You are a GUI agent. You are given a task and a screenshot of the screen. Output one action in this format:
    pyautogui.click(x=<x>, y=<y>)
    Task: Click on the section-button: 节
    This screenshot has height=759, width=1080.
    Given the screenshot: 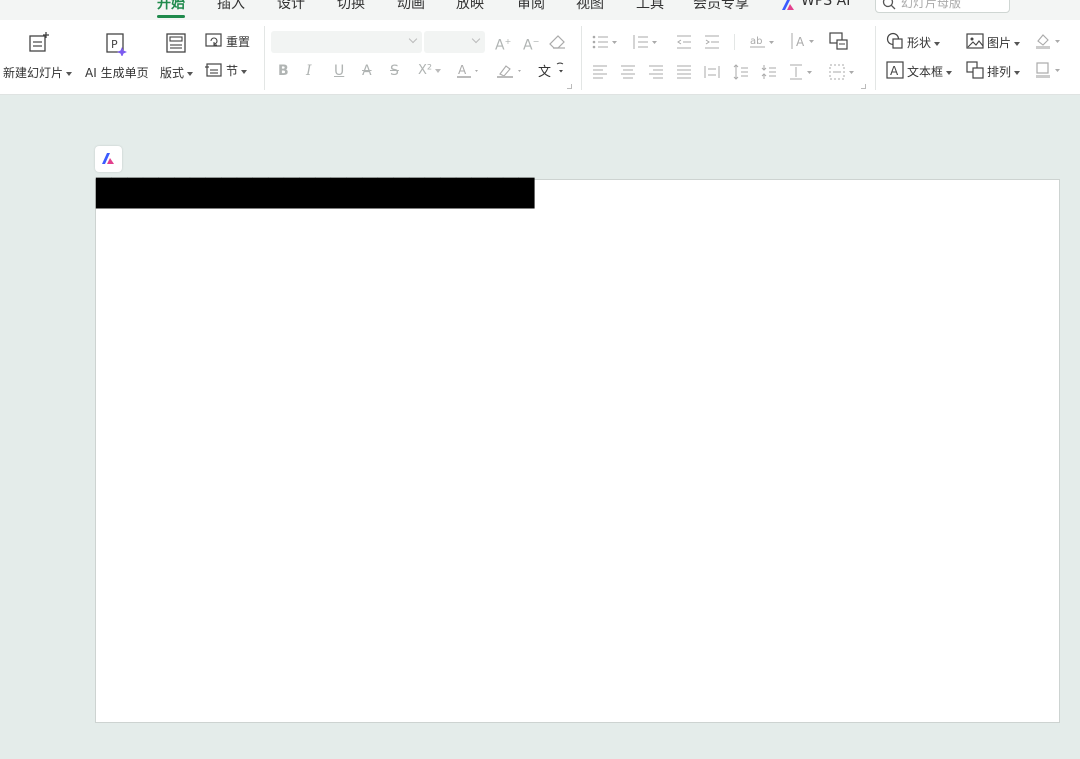 What is the action you would take?
    pyautogui.click(x=230, y=71)
    